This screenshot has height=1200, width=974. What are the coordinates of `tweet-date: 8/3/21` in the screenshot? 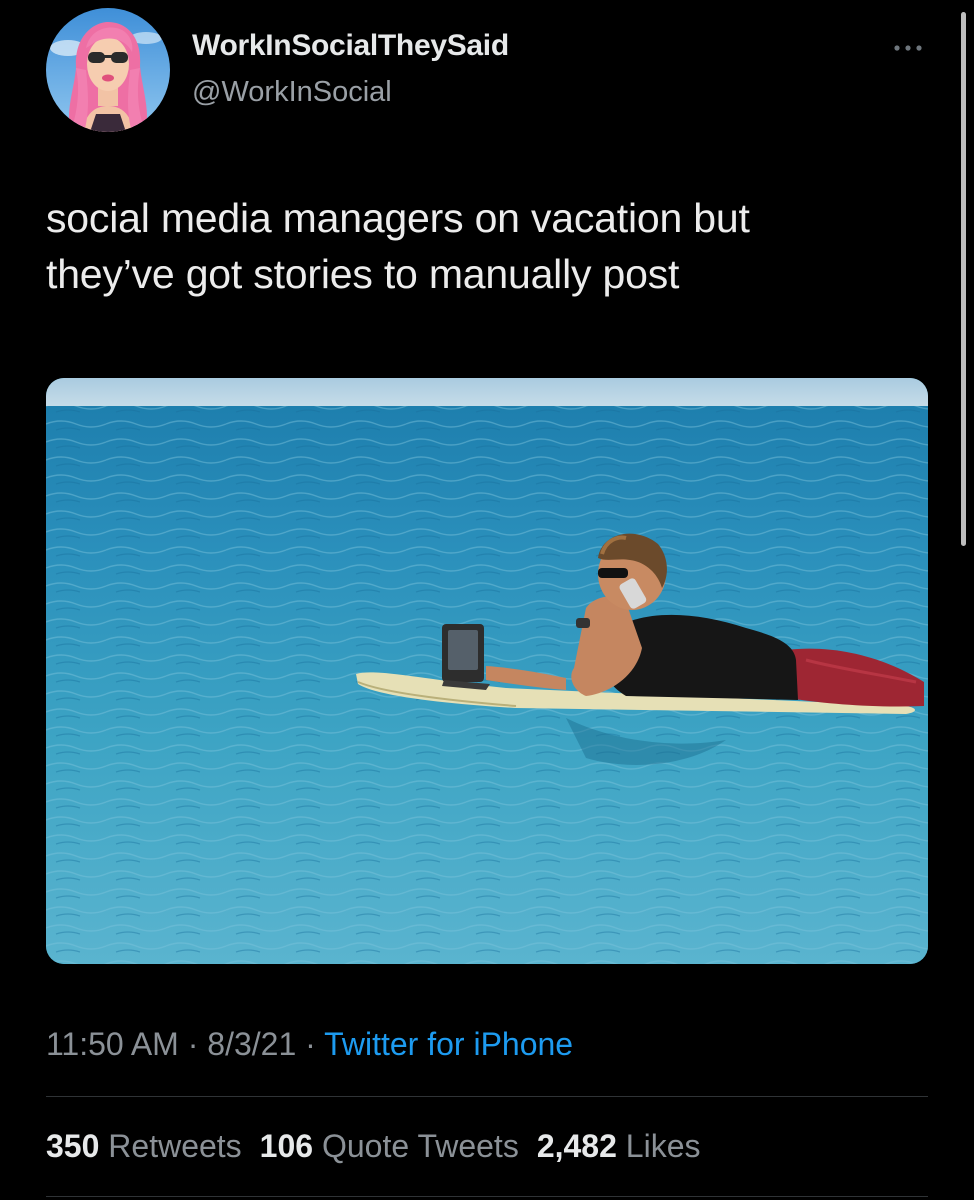 It's located at (251, 1044).